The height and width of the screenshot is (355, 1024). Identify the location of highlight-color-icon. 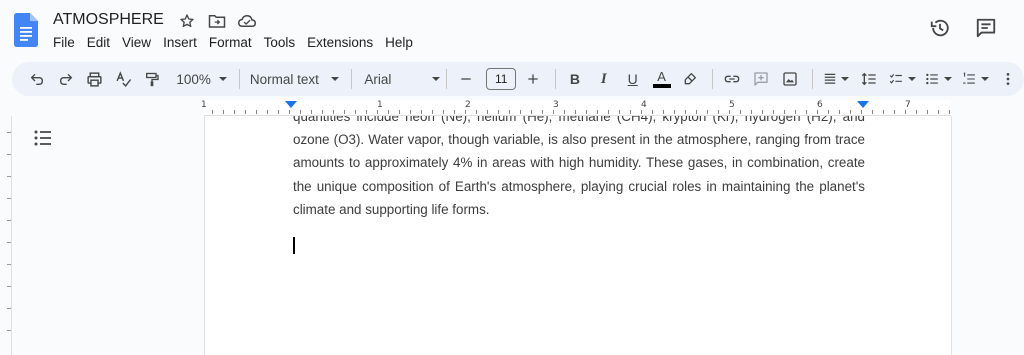
(691, 79).